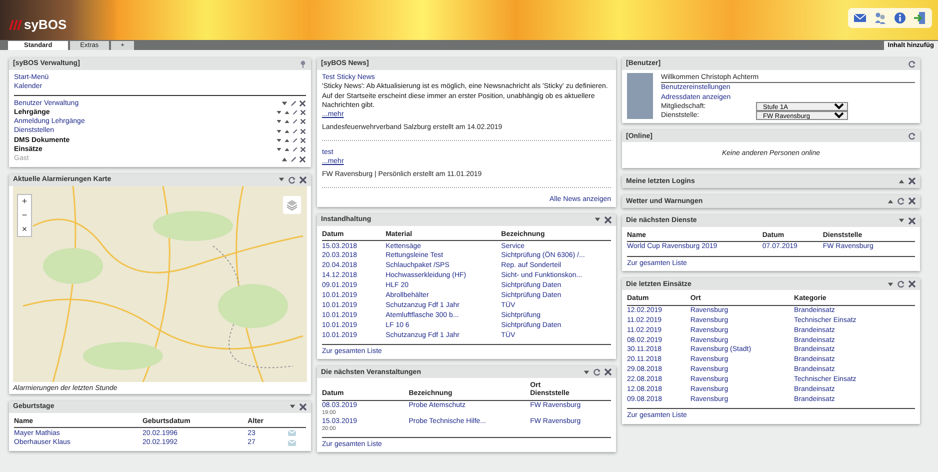  I want to click on layers-icon, so click(292, 205).